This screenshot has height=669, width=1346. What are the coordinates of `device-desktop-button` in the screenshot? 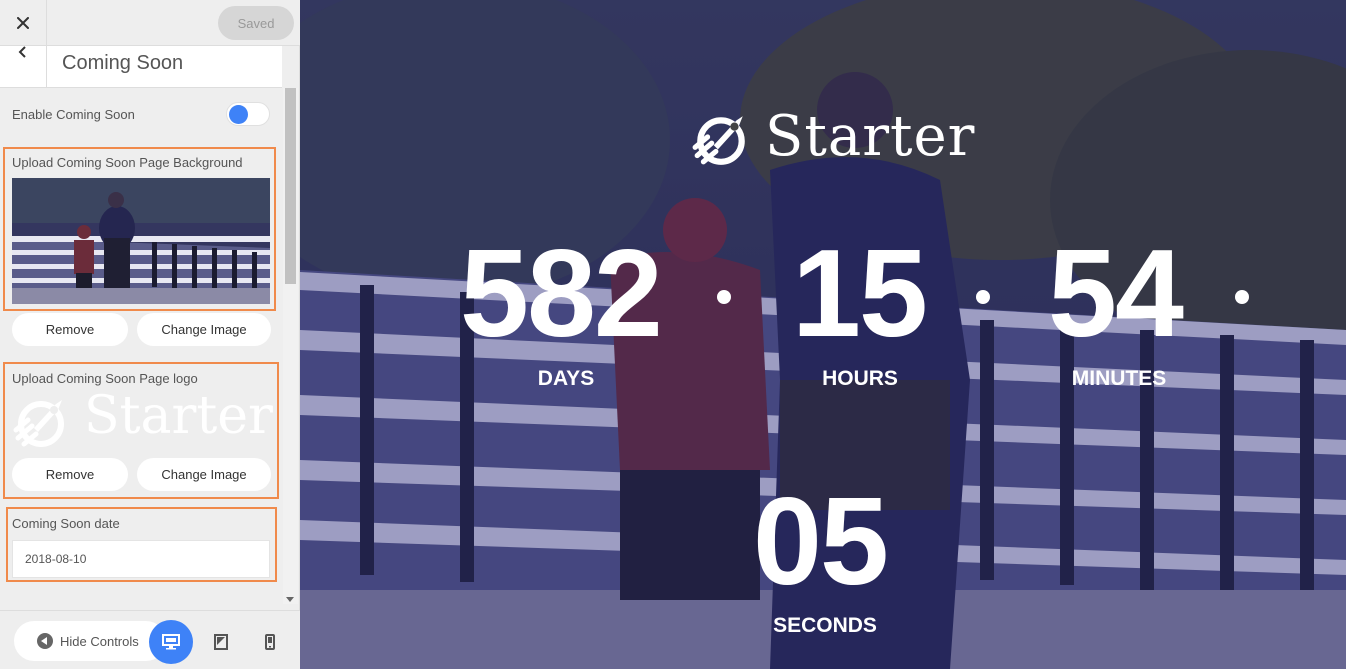 It's located at (171, 642).